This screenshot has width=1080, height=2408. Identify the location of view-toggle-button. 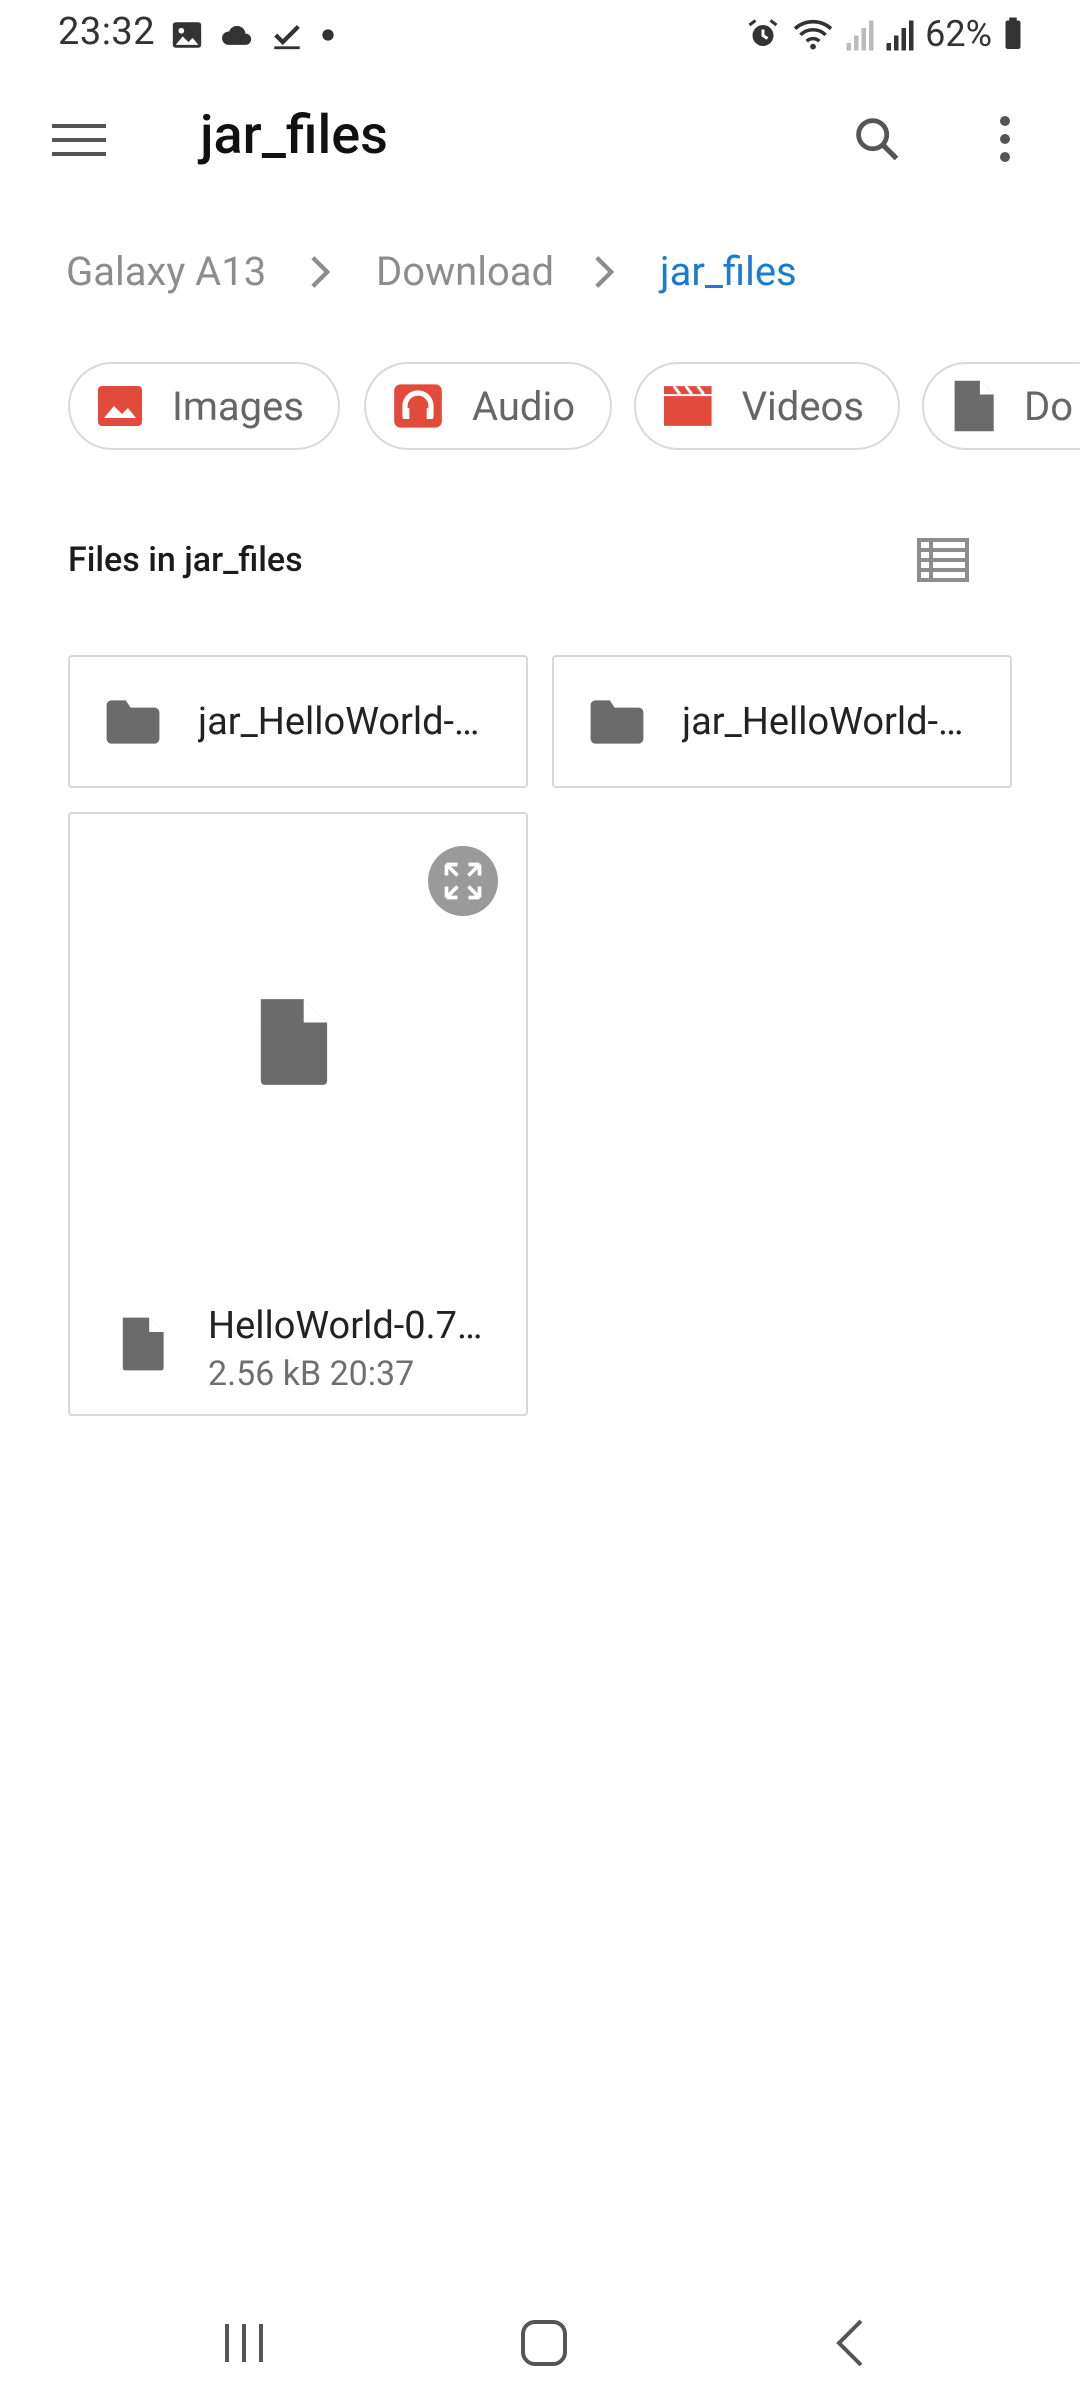
(943, 560).